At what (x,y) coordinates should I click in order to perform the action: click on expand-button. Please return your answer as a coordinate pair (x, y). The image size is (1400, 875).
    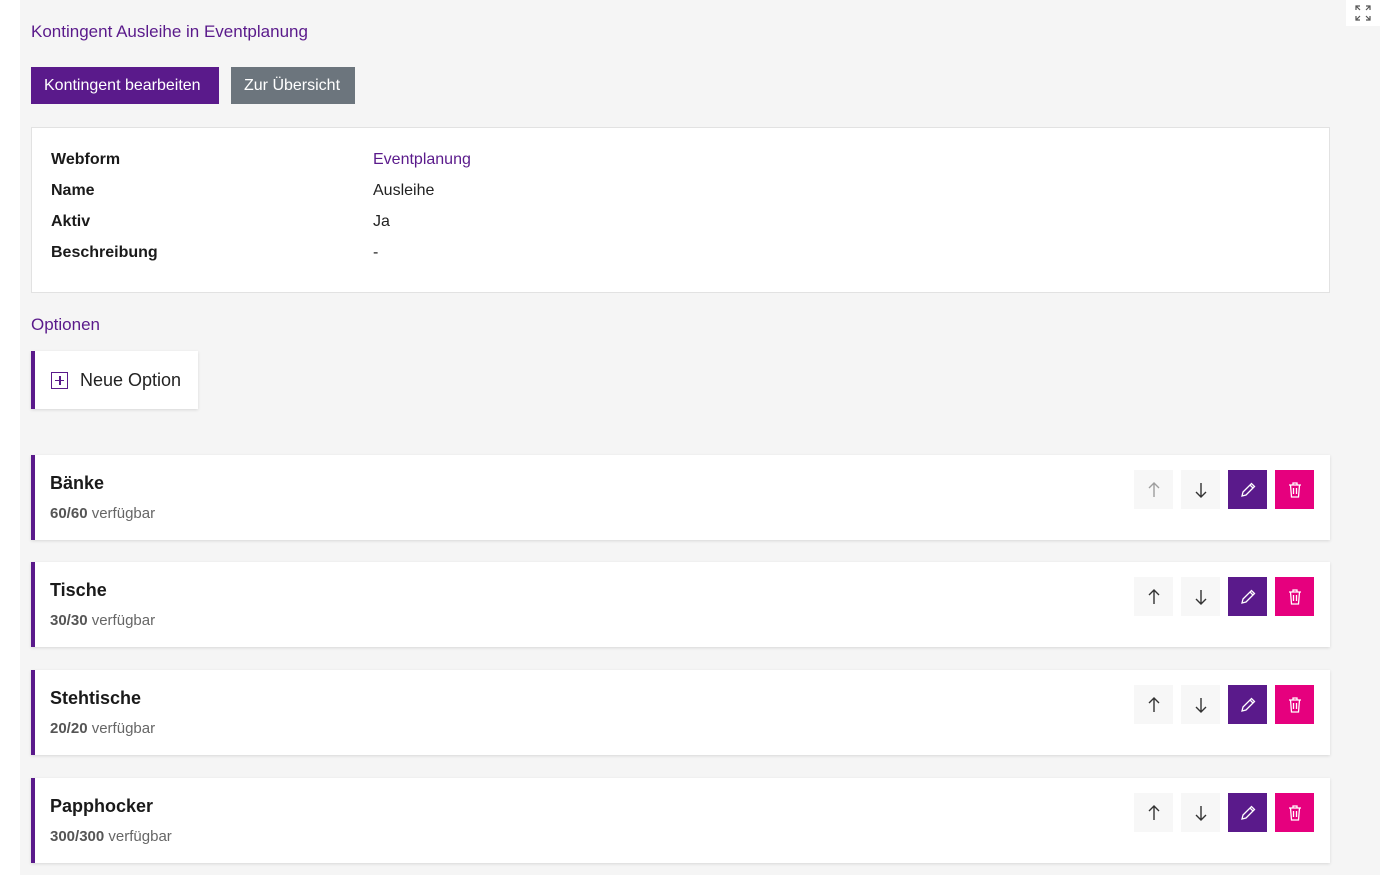
    Looking at the image, I should click on (1363, 13).